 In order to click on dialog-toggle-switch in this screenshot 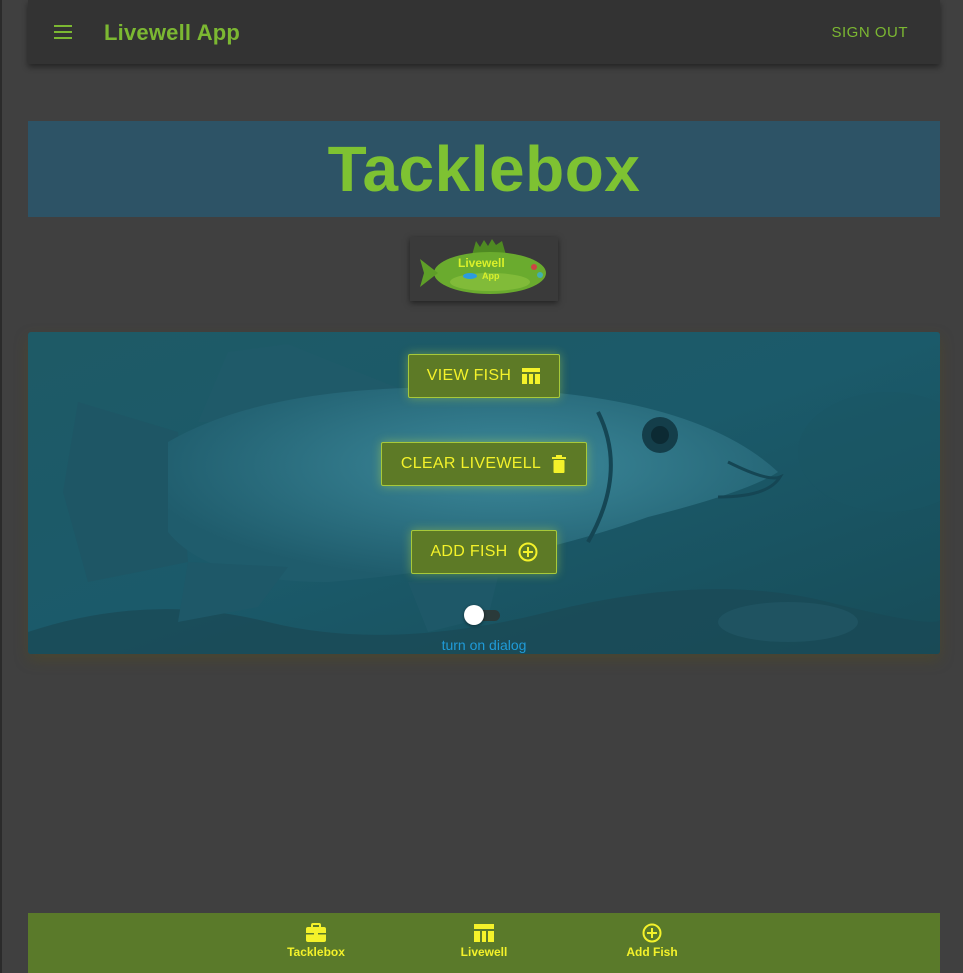, I will do `click(483, 615)`.